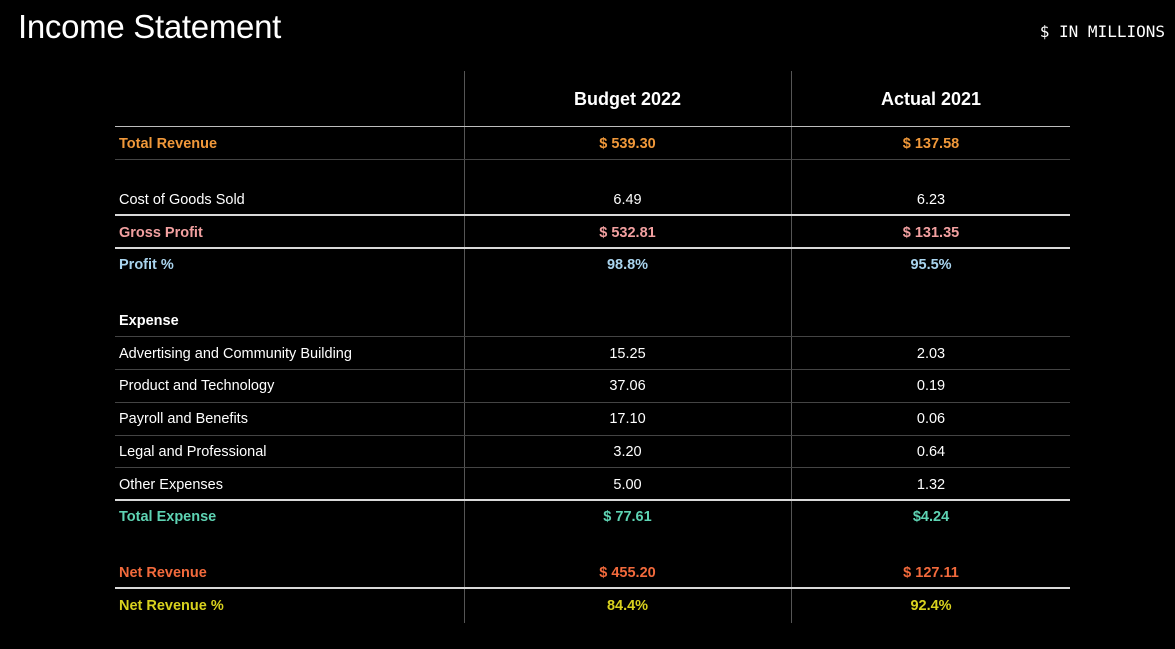  What do you see at coordinates (627, 144) in the screenshot?
I see `total-revenue-budget: $ 539.30` at bounding box center [627, 144].